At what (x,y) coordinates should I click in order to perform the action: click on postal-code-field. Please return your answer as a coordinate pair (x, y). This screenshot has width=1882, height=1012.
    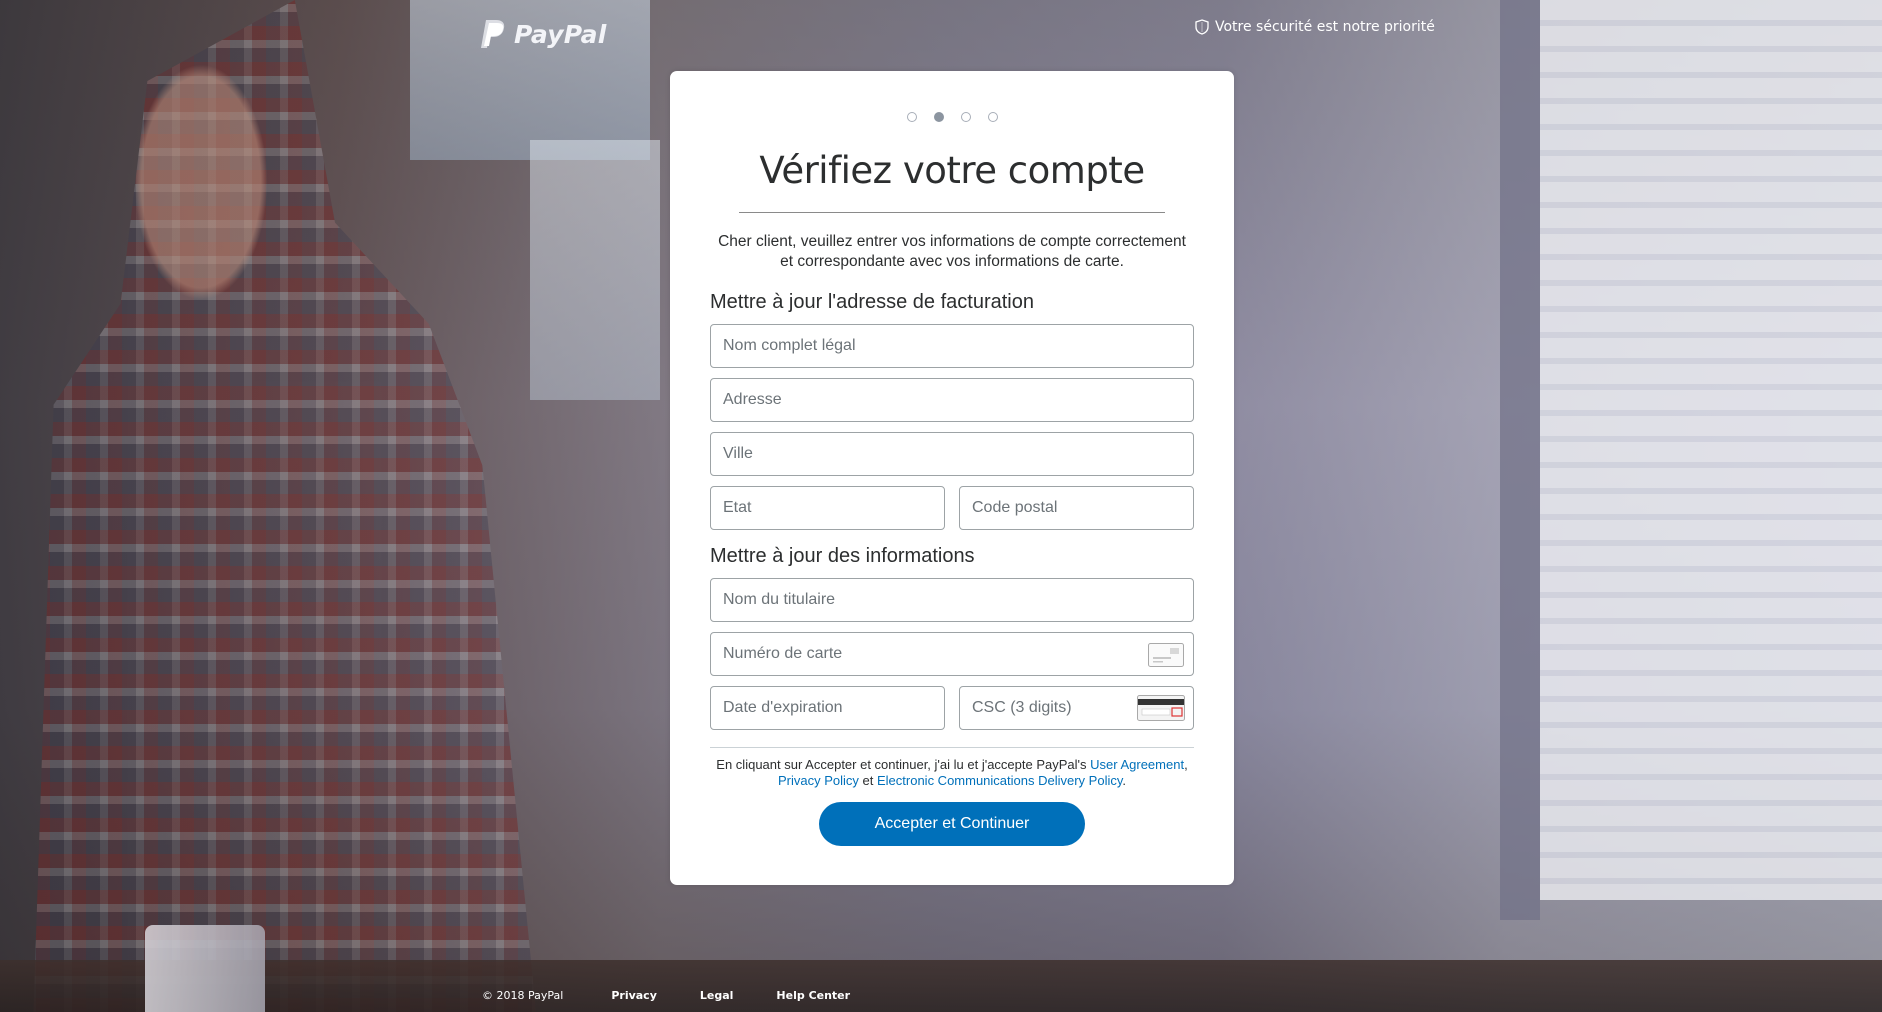
    Looking at the image, I should click on (1076, 508).